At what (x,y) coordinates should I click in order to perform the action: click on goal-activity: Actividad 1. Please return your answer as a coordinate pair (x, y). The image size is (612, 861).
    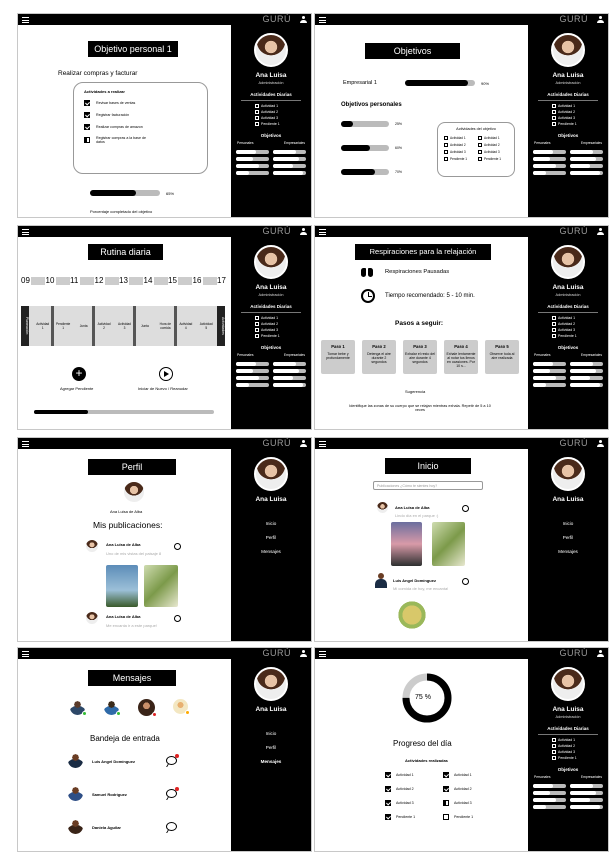
    Looking at the image, I should click on (493, 138).